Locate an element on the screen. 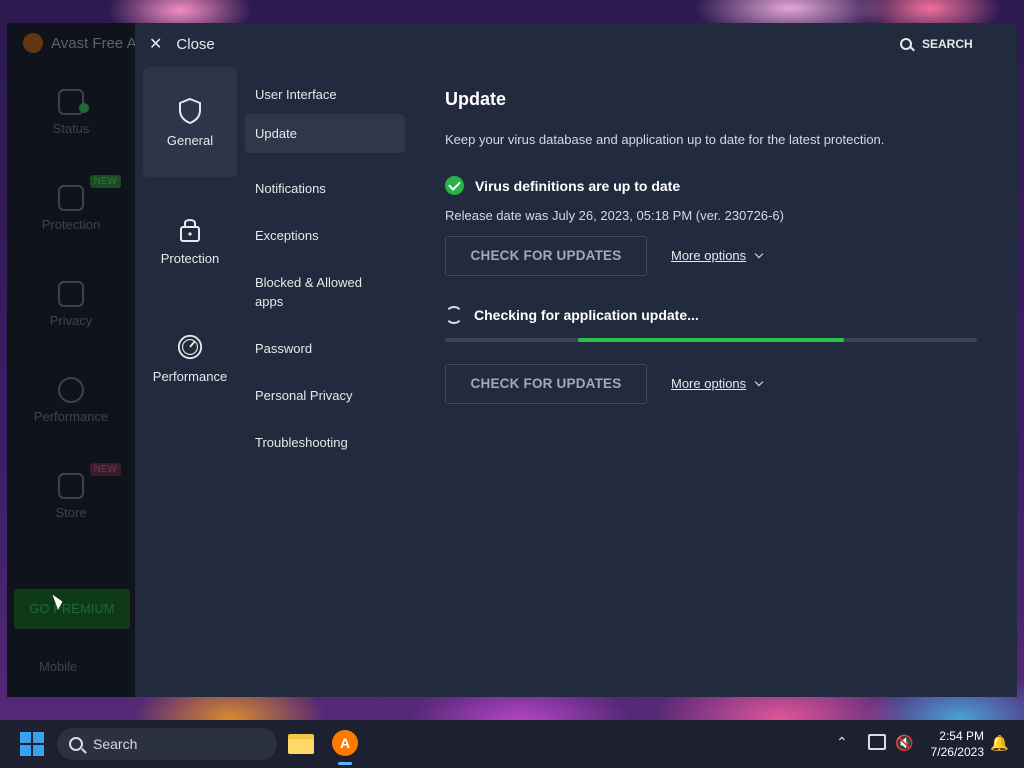 The width and height of the screenshot is (1024, 768). subnav-troubleshooting: Troubleshooting is located at coordinates (325, 442).